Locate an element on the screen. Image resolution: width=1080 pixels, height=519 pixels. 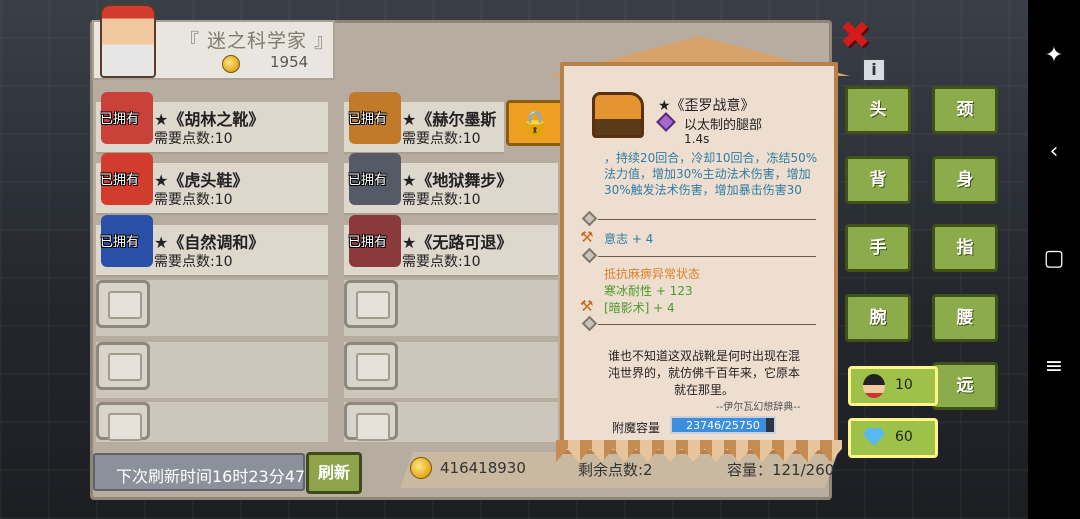
home-icon: ▢ is located at coordinates (1054, 259).